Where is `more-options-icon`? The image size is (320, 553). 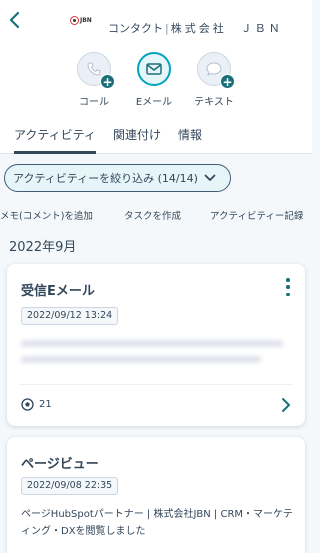 more-options-icon is located at coordinates (288, 287).